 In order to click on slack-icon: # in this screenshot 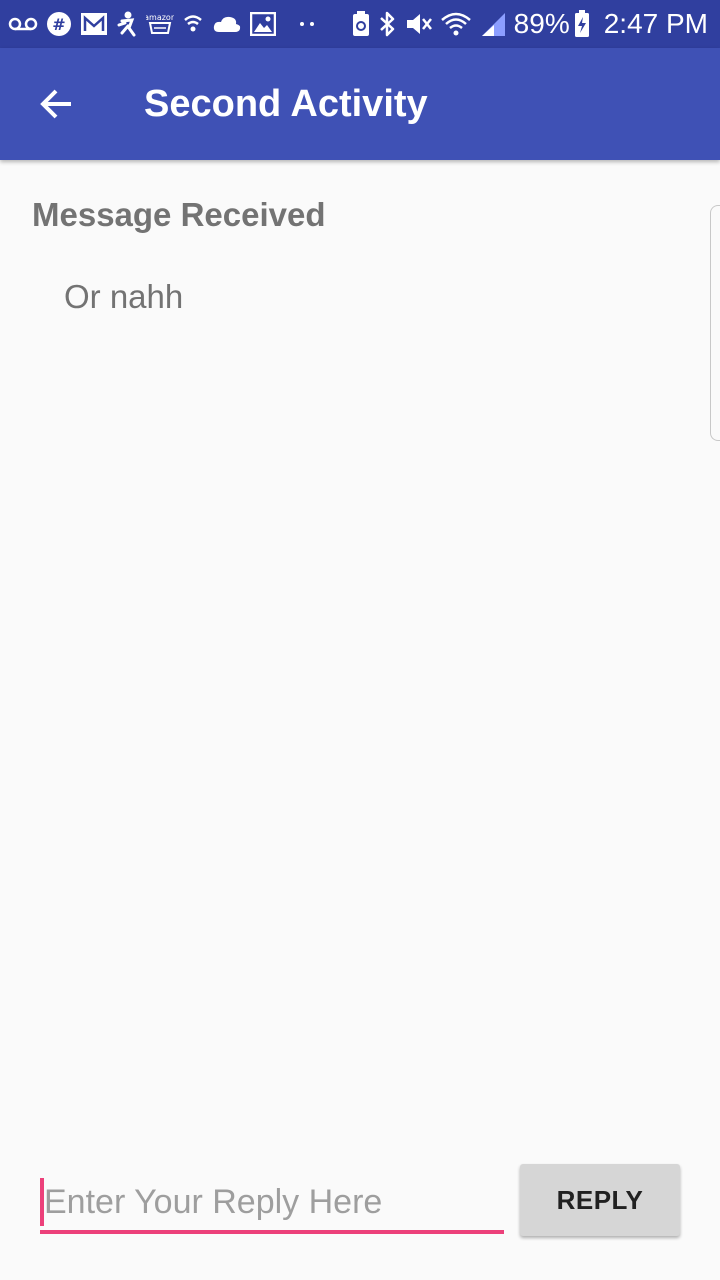, I will do `click(59, 24)`.